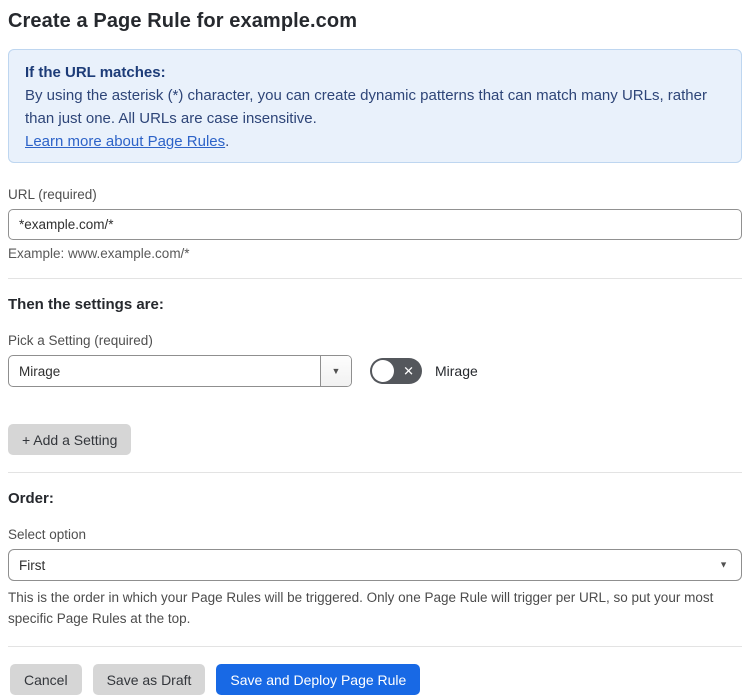 This screenshot has height=695, width=750. What do you see at coordinates (375, 224) in the screenshot?
I see `url-input` at bounding box center [375, 224].